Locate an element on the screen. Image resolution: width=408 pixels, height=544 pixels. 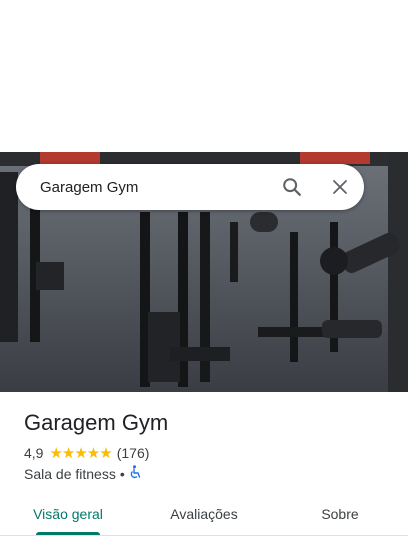
tab-label: Visão geral is located at coordinates (68, 514).